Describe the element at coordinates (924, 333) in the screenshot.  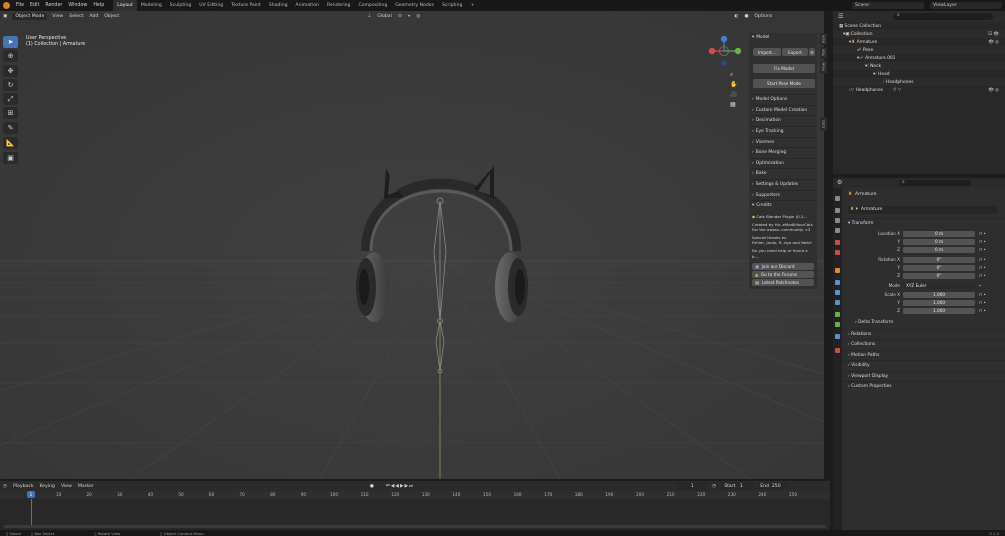
I see `relations-section: › Relations` at that location.